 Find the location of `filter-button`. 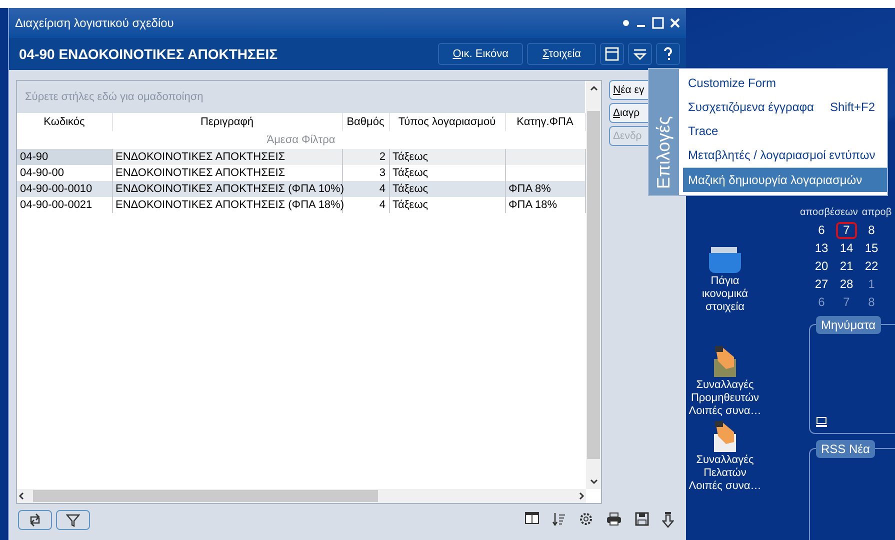

filter-button is located at coordinates (73, 520).